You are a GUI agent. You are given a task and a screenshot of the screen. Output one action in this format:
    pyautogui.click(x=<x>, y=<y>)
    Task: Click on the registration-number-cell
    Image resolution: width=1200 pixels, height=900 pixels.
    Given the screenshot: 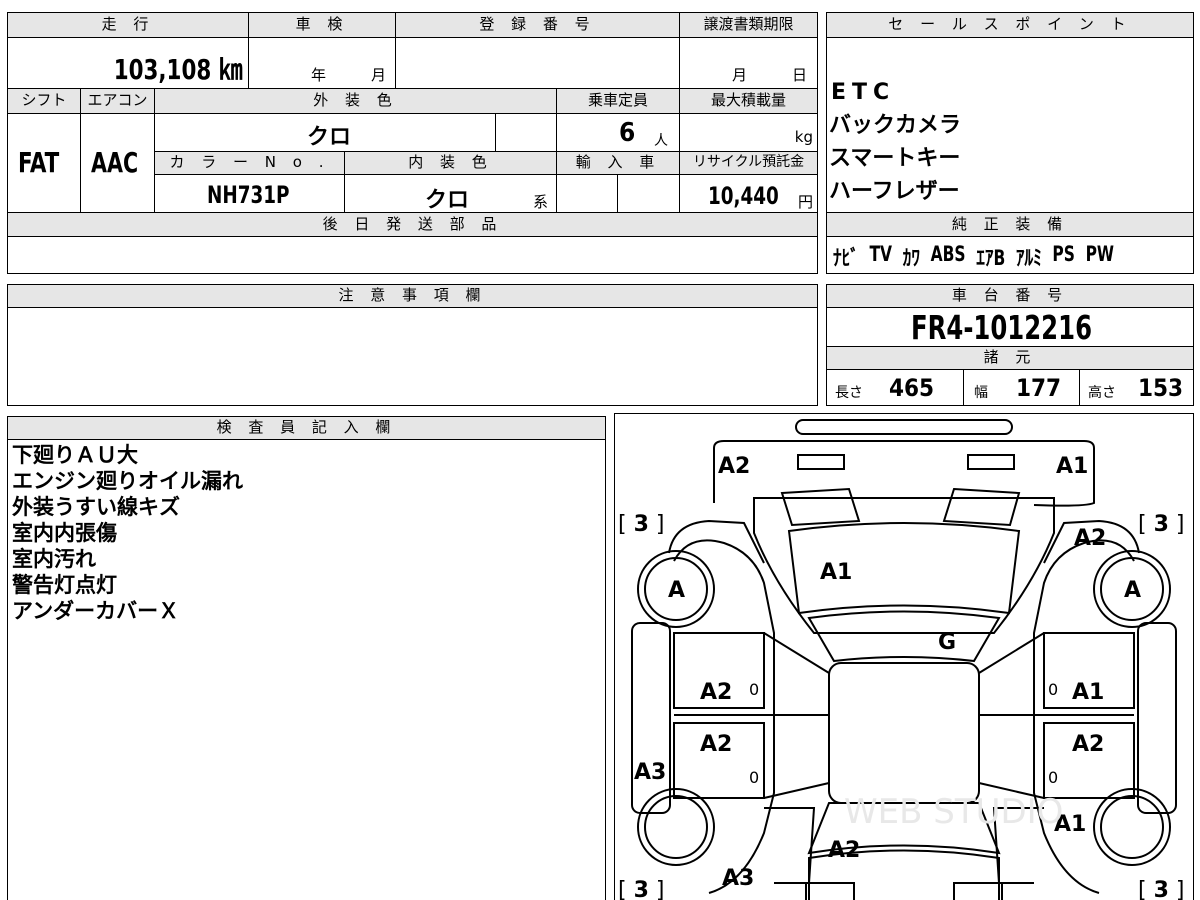 What is the action you would take?
    pyautogui.click(x=537, y=63)
    